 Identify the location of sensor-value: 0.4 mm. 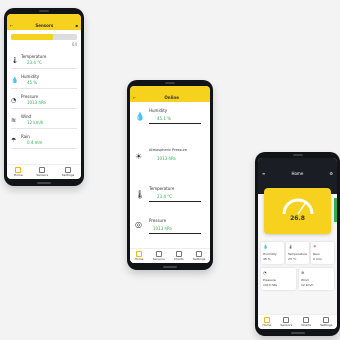
(35, 142).